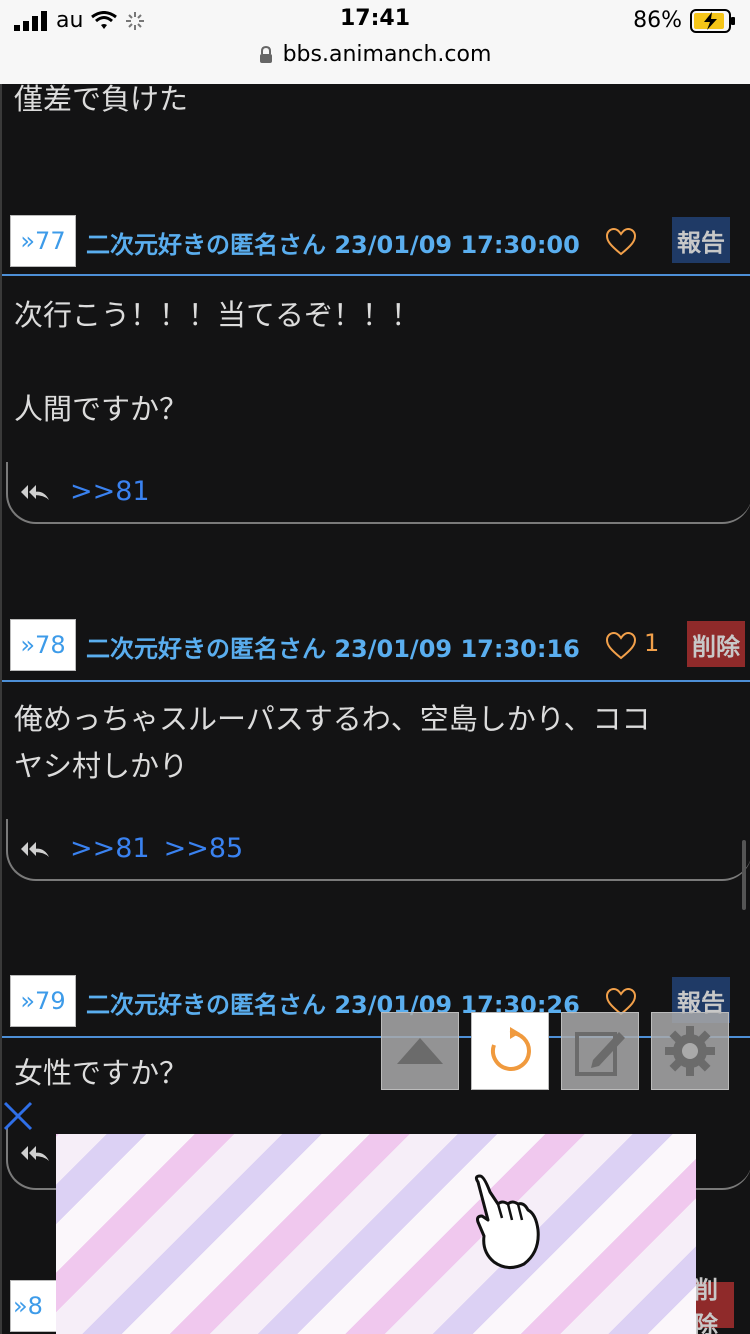  I want to click on reply-row: >>81 >>85, so click(131, 848).